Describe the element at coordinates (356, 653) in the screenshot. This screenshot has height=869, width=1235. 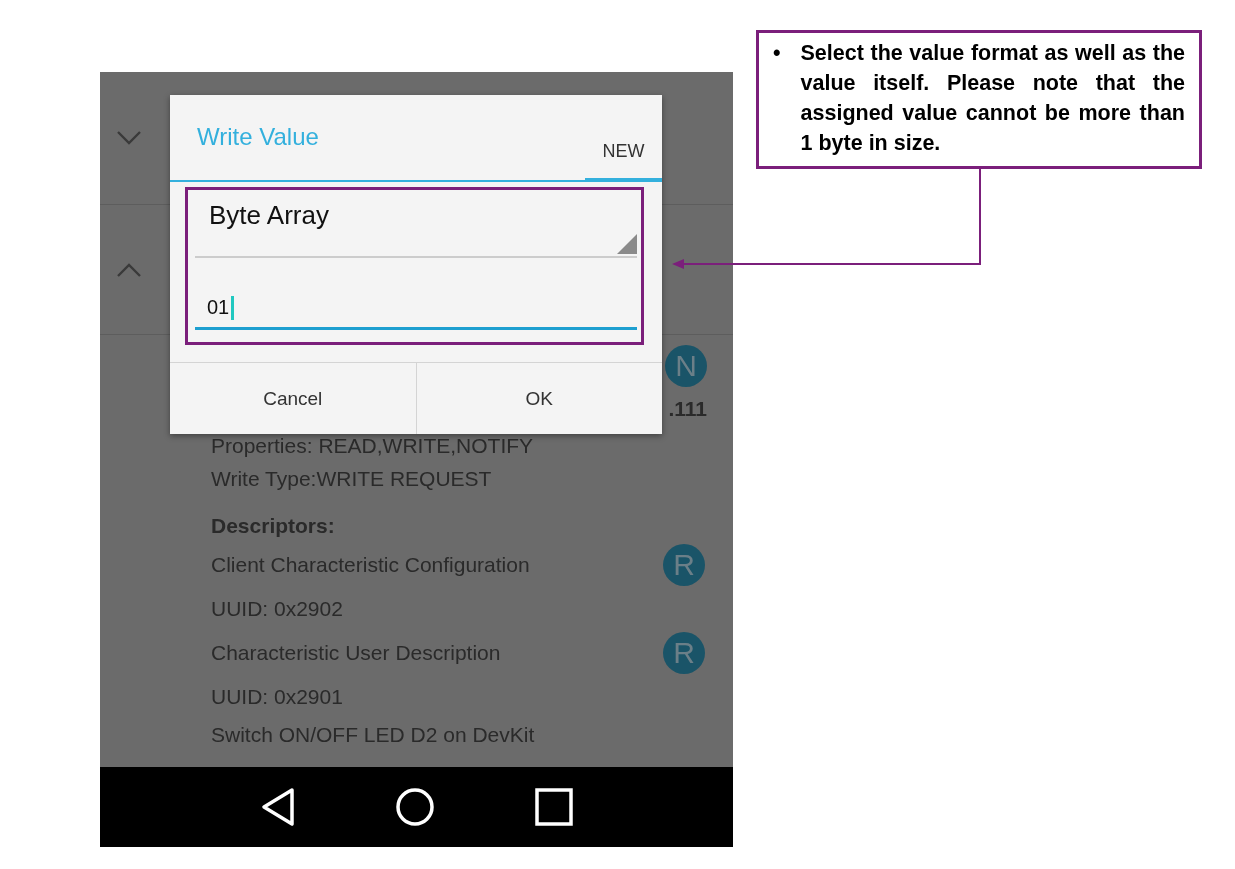
I see `descriptor-name: Characteristic User Description` at that location.